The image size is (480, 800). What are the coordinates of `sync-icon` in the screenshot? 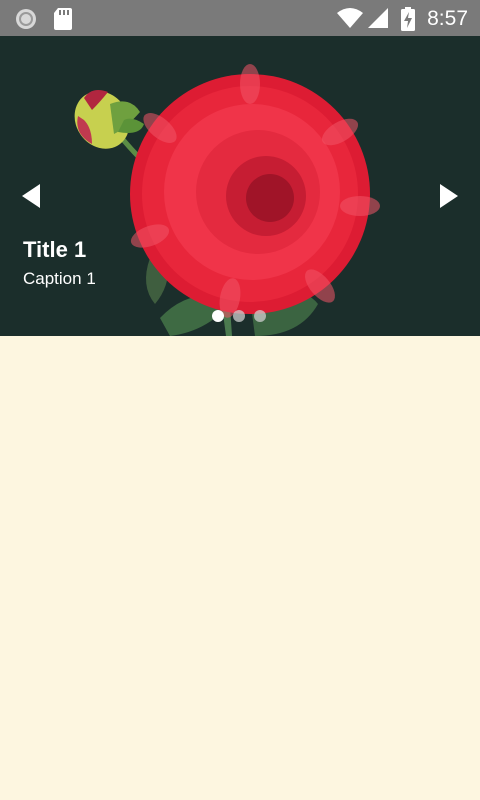 It's located at (26, 19).